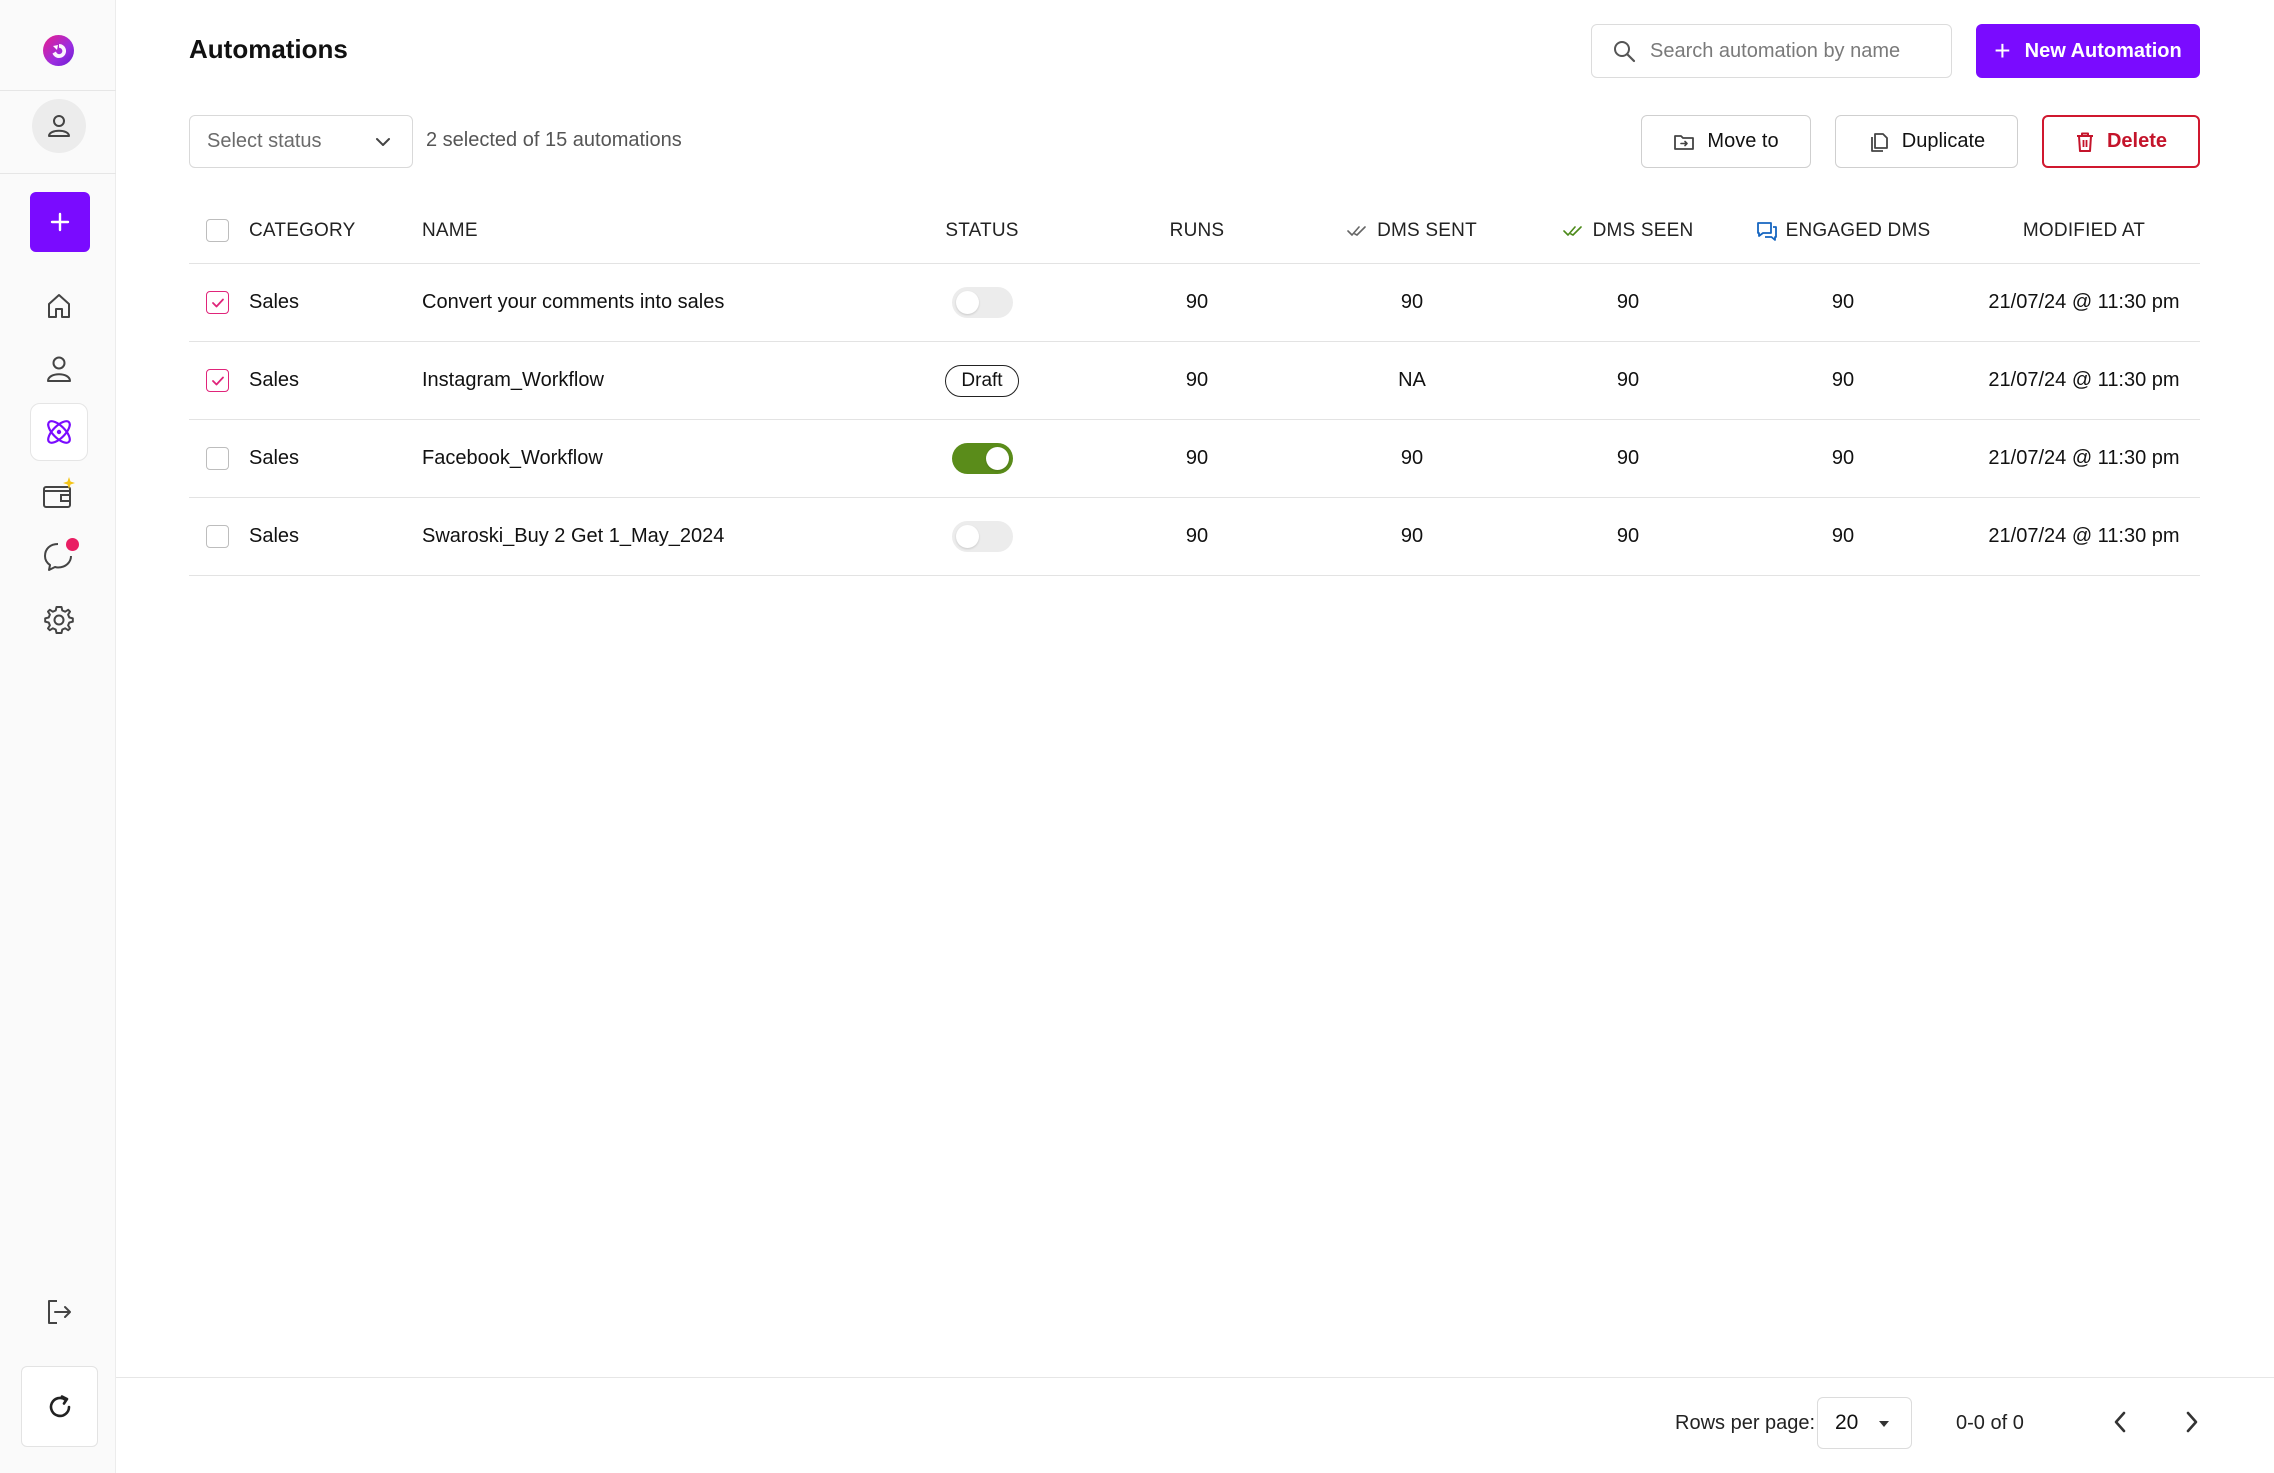 Image resolution: width=2274 pixels, height=1473 pixels. I want to click on double-check-green-icon, so click(1573, 231).